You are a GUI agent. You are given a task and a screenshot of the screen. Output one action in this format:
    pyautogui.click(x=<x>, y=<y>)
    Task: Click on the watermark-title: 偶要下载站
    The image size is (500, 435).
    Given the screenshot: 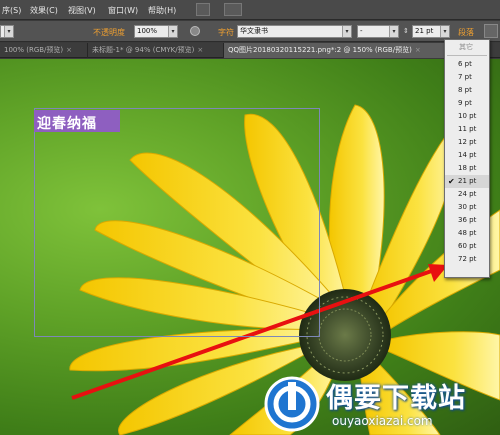 What is the action you would take?
    pyautogui.click(x=396, y=398)
    